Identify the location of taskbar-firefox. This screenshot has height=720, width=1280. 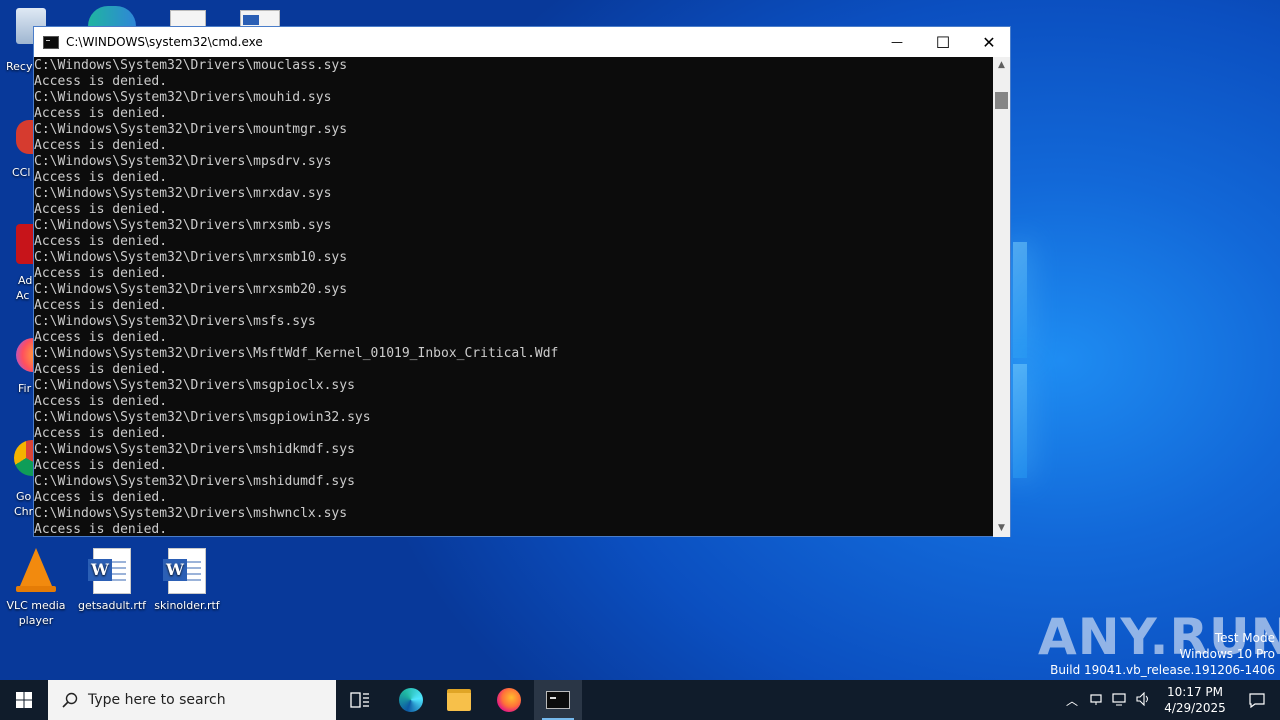
(509, 700).